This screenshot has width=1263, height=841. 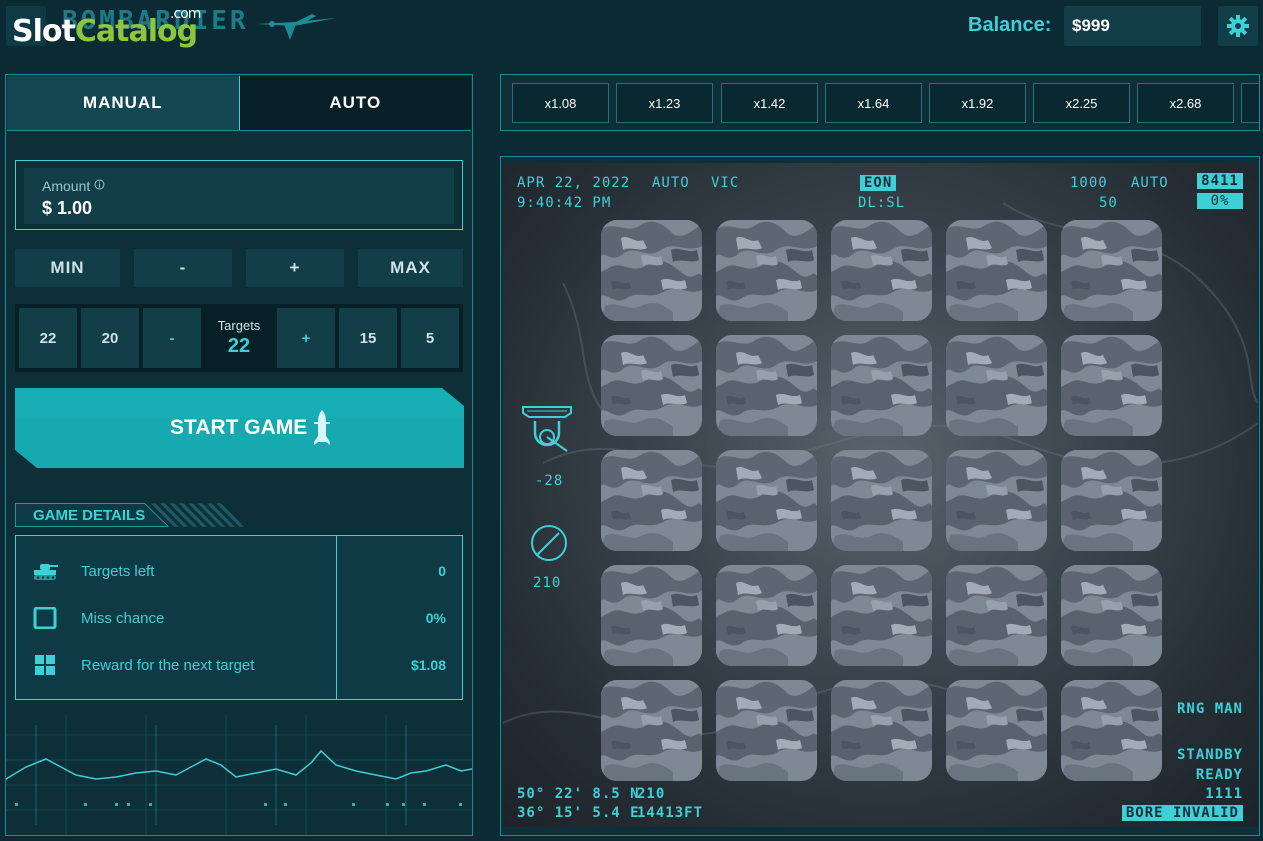 What do you see at coordinates (671, 183) in the screenshot?
I see `hud-mode-auto: AUTO` at bounding box center [671, 183].